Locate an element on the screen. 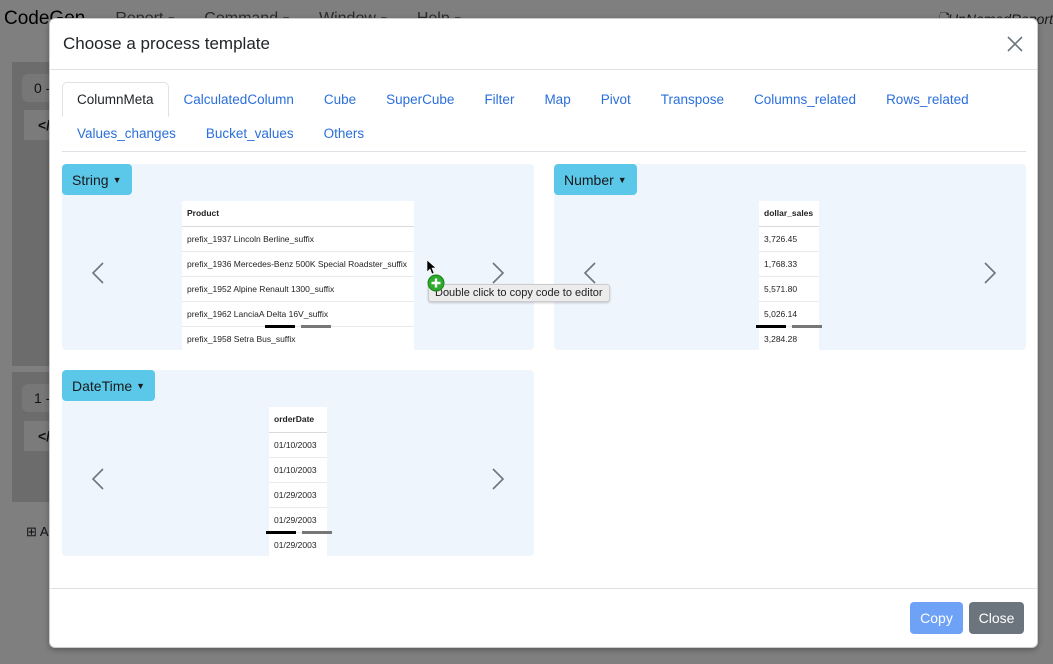  table-row: 3,726.45 is located at coordinates (789, 239).